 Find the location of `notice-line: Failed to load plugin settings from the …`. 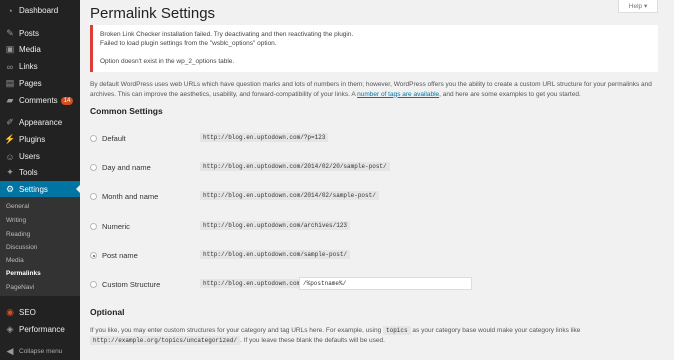

notice-line: Failed to load plugin settings from the … is located at coordinates (188, 43).